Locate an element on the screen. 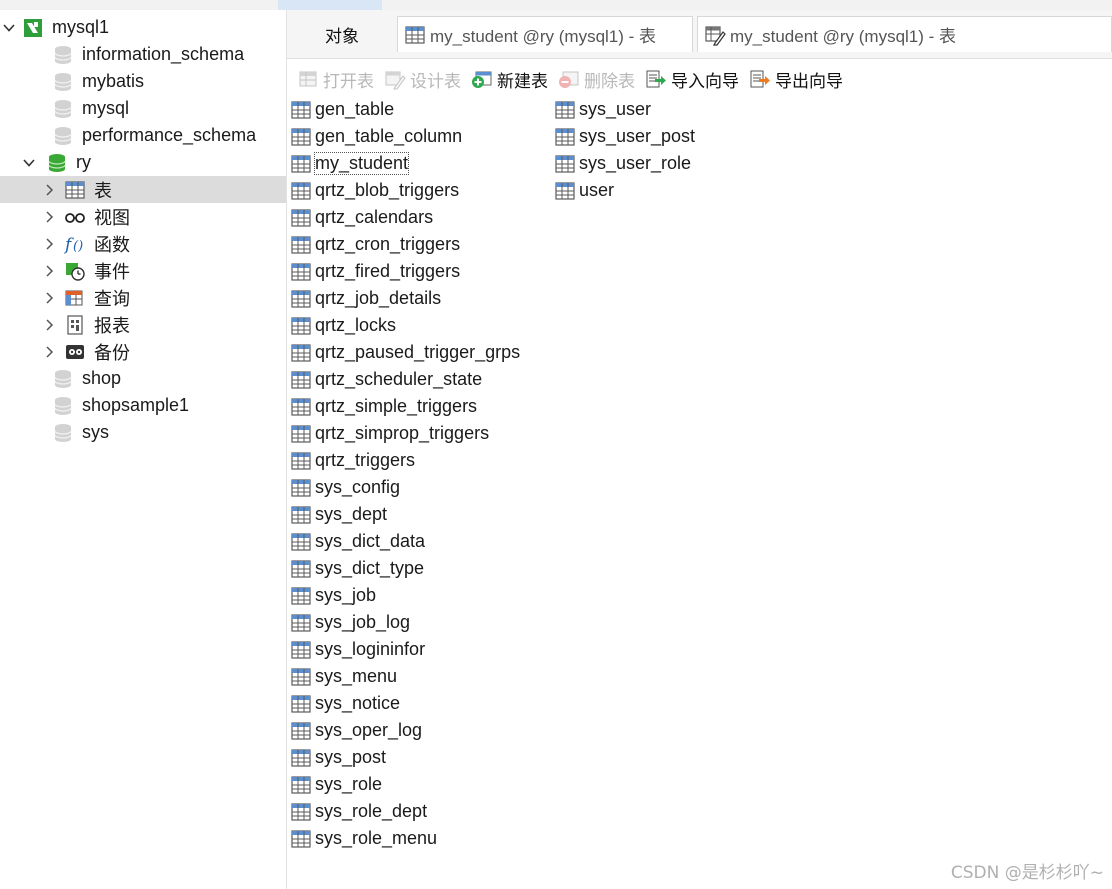  table-item-qrtz-locks: qrtz_locks is located at coordinates (343, 325).